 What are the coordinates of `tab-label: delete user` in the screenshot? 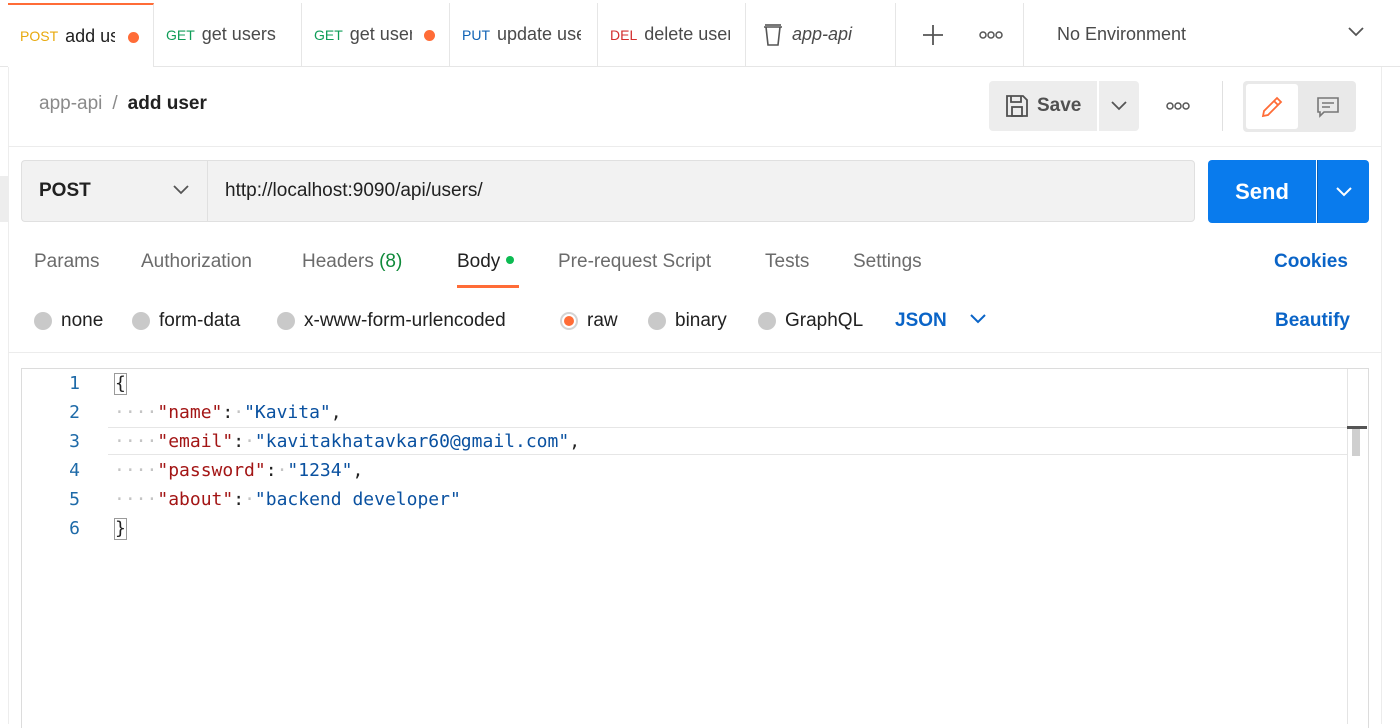 It's located at (687, 34).